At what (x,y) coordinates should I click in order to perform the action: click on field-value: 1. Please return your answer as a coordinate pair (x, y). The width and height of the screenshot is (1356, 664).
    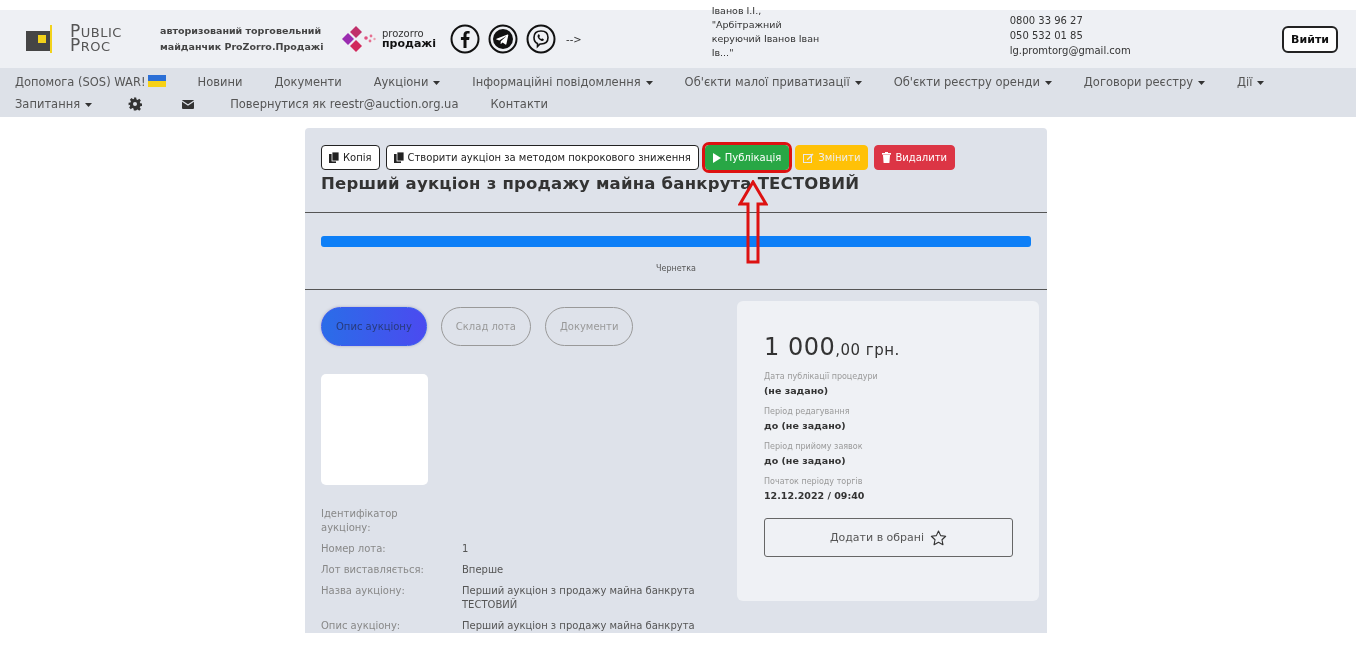
    Looking at the image, I should click on (466, 549).